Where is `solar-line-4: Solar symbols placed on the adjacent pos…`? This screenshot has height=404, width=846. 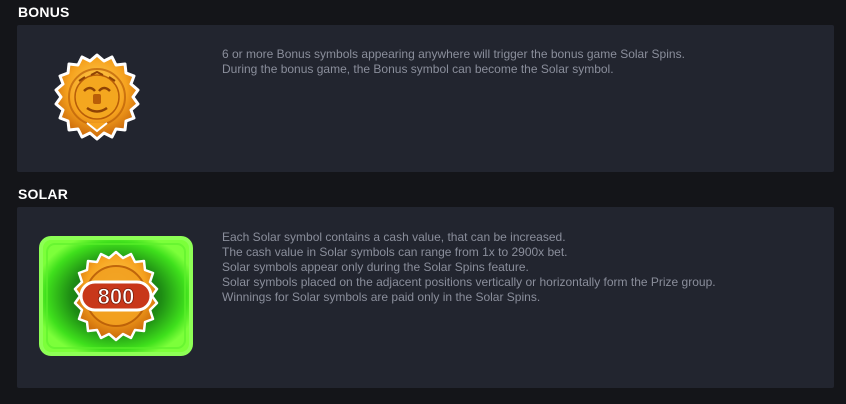
solar-line-4: Solar symbols placed on the adjacent pos… is located at coordinates (469, 282).